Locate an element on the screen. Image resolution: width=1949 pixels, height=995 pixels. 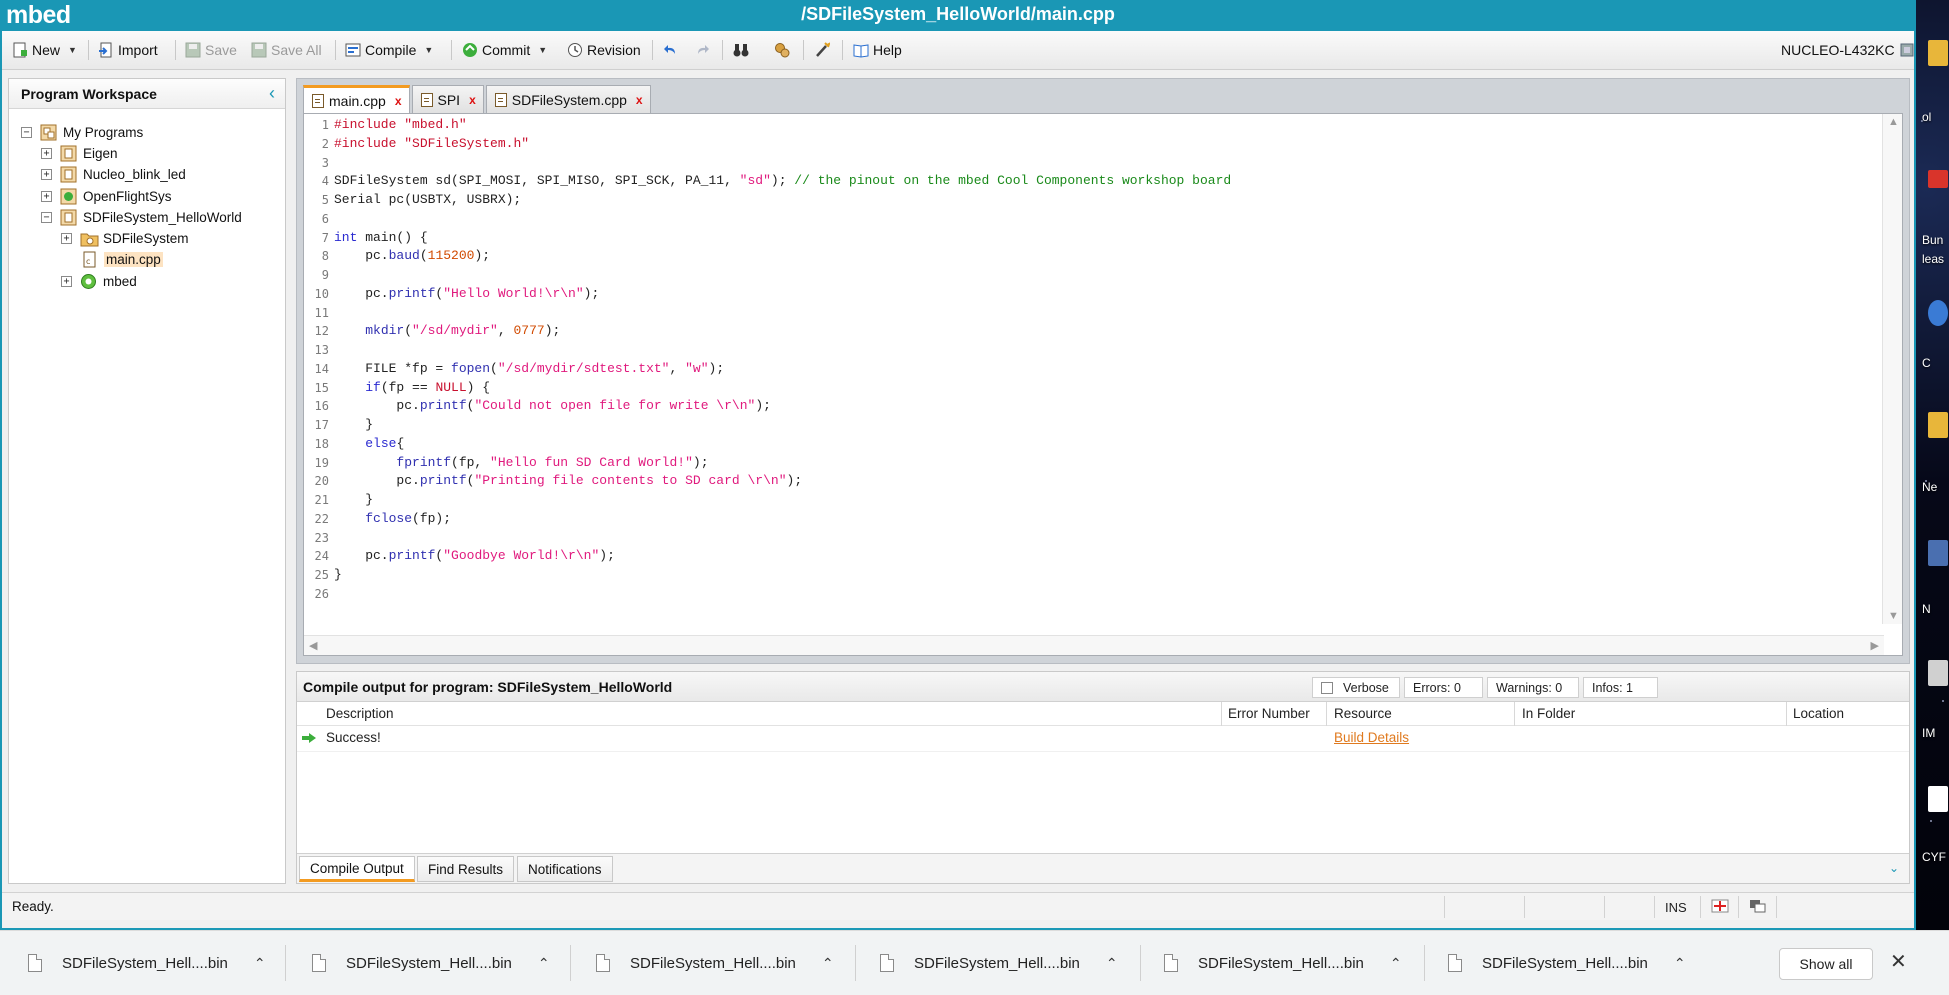
column-header: Resource is located at coordinates (1363, 713).